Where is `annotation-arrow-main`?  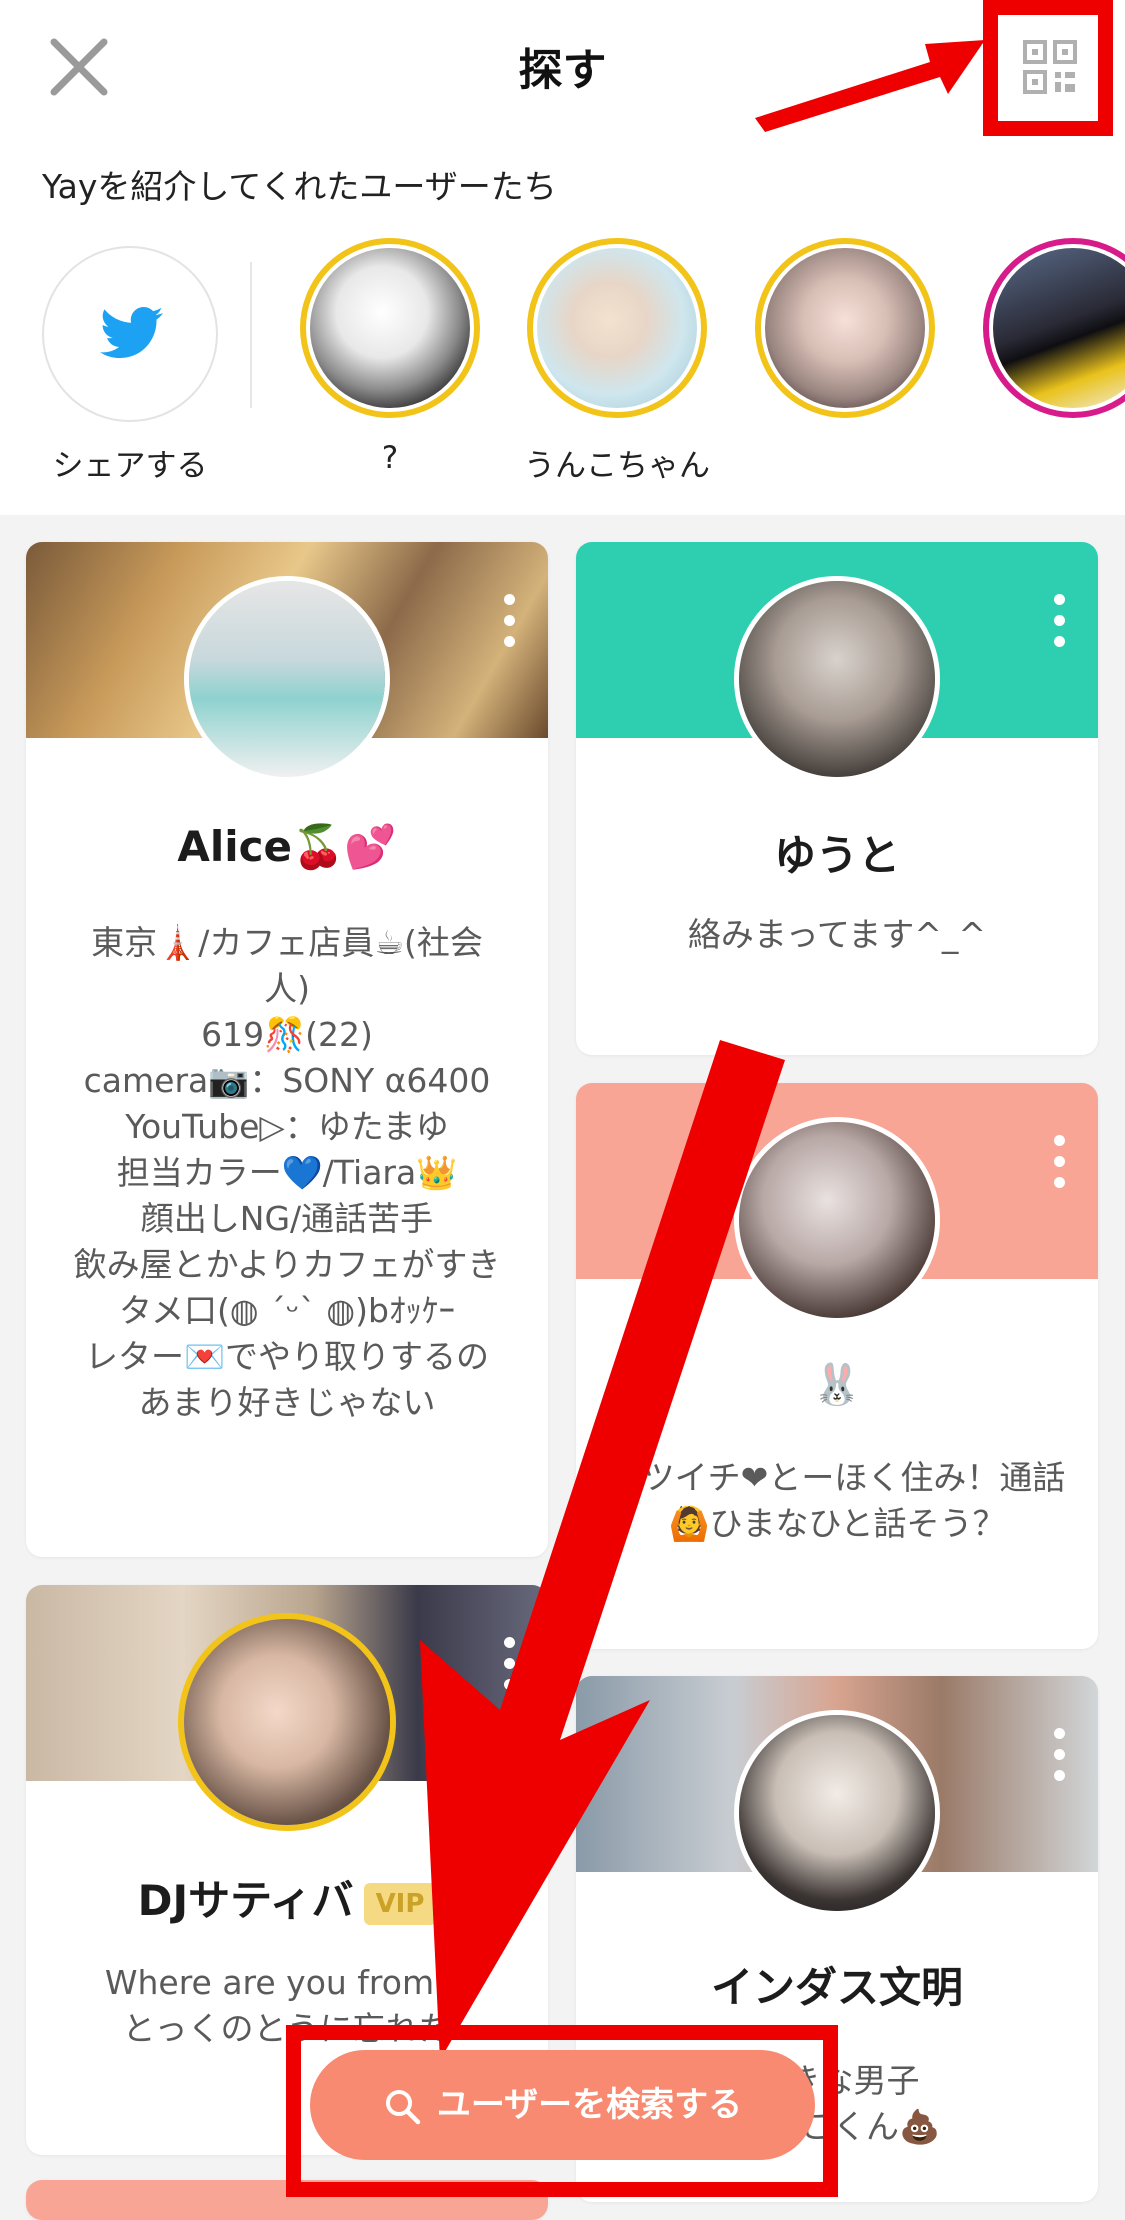 annotation-arrow-main is located at coordinates (602, 1550).